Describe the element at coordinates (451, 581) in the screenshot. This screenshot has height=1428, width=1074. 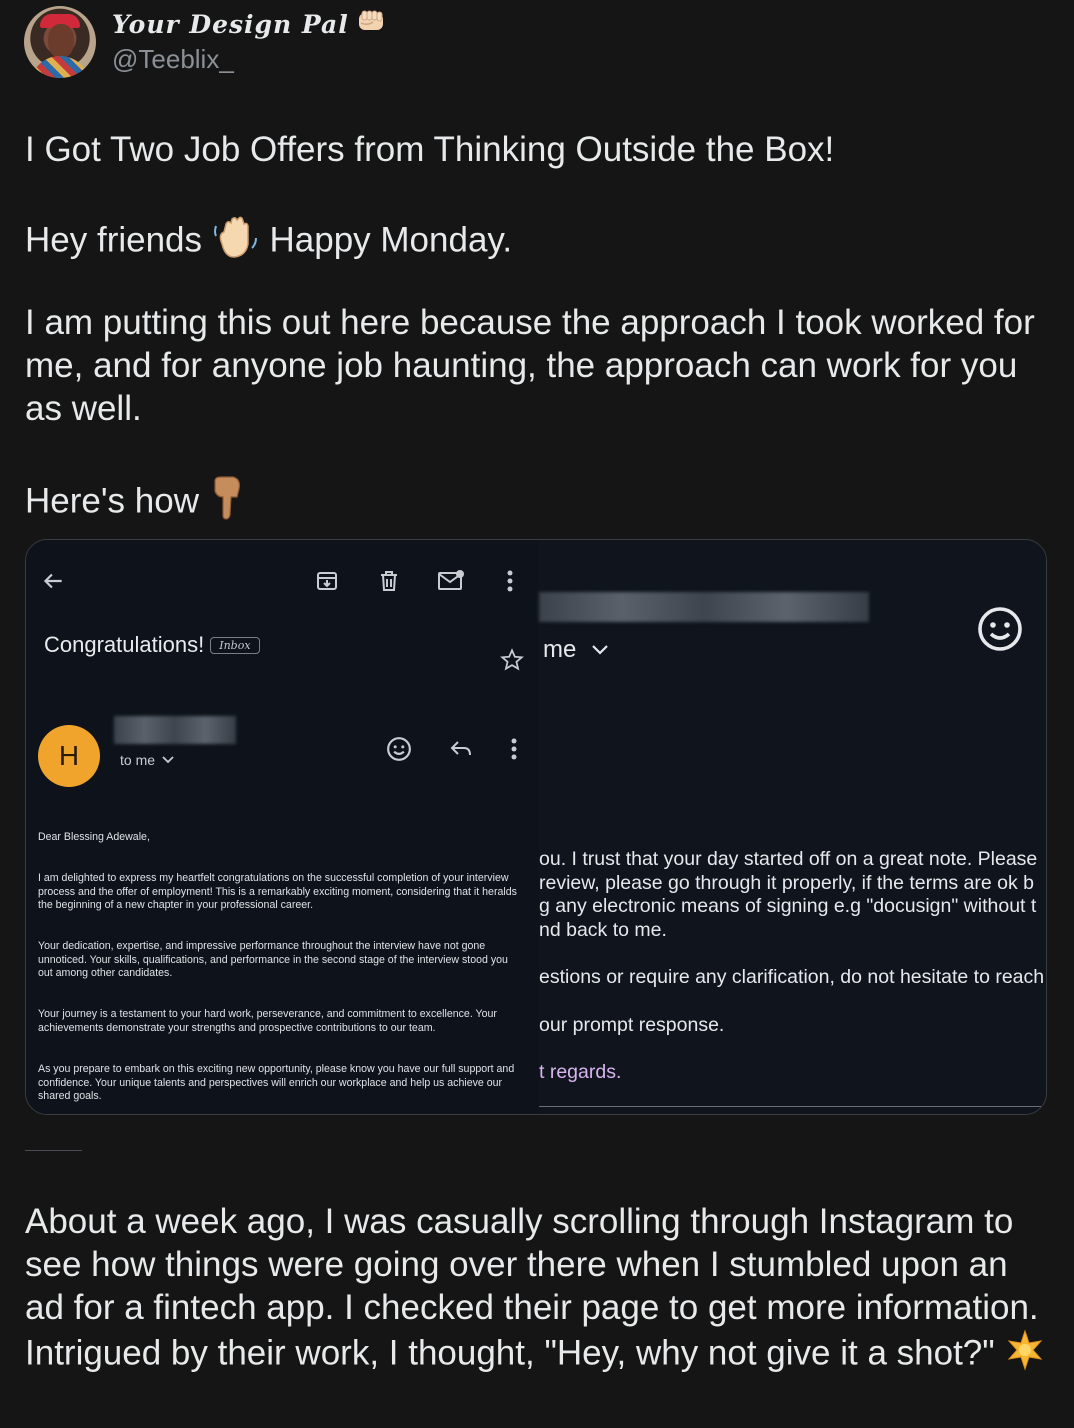
I see `mark-unread-icon` at that location.